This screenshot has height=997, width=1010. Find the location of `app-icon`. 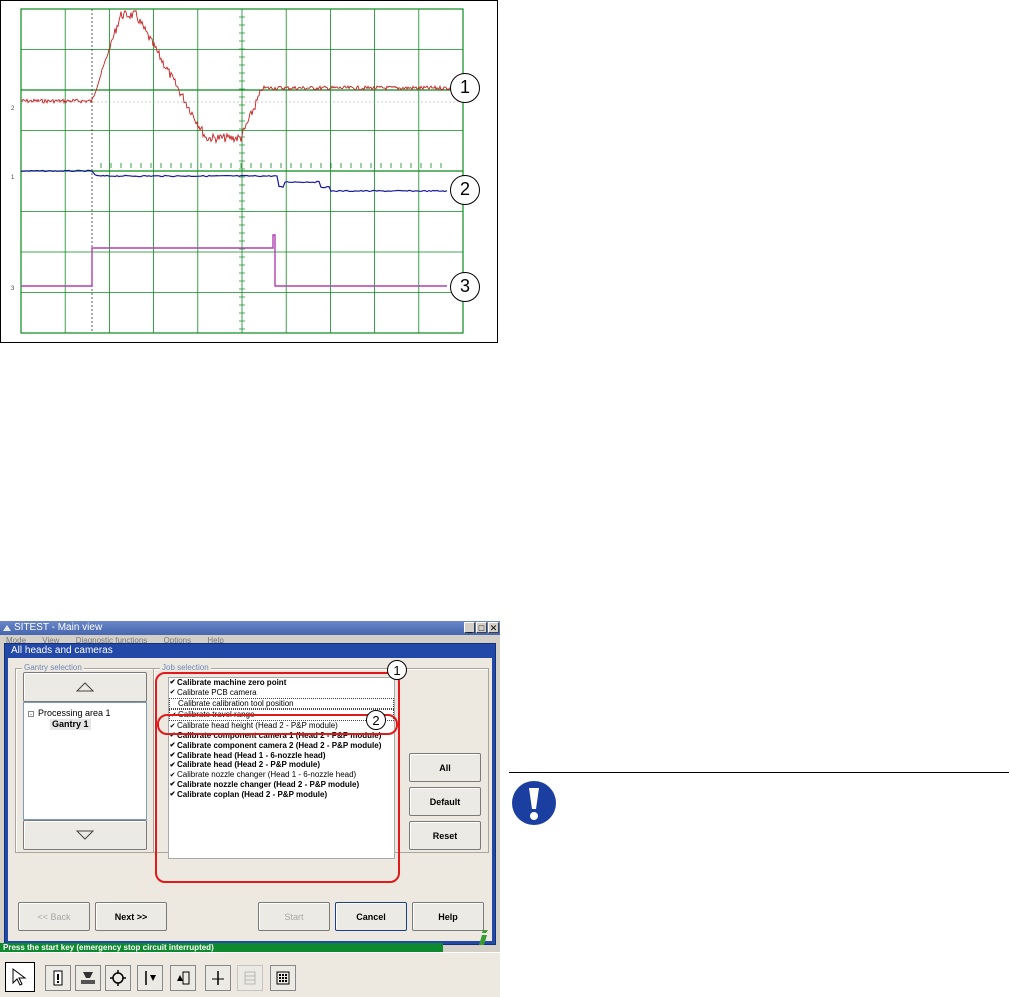

app-icon is located at coordinates (7, 628).